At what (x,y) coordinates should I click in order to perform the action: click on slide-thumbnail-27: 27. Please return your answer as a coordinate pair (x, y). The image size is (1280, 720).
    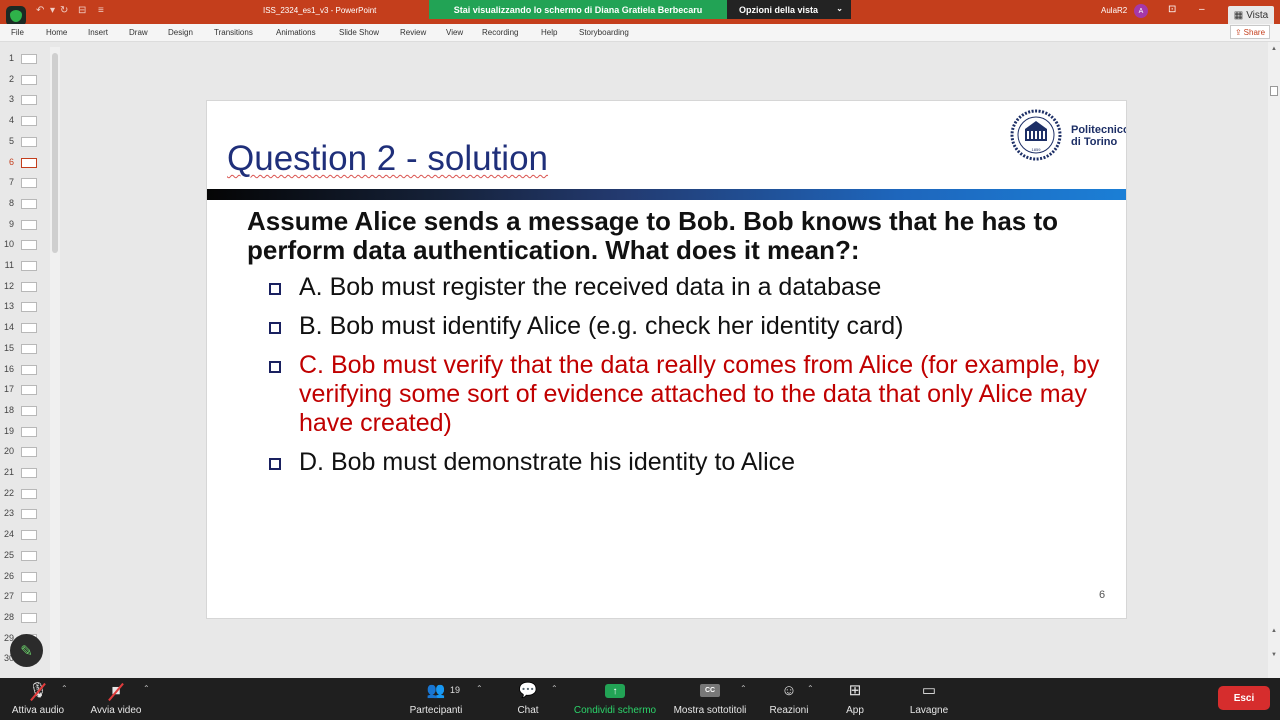
    Looking at the image, I should click on (25, 597).